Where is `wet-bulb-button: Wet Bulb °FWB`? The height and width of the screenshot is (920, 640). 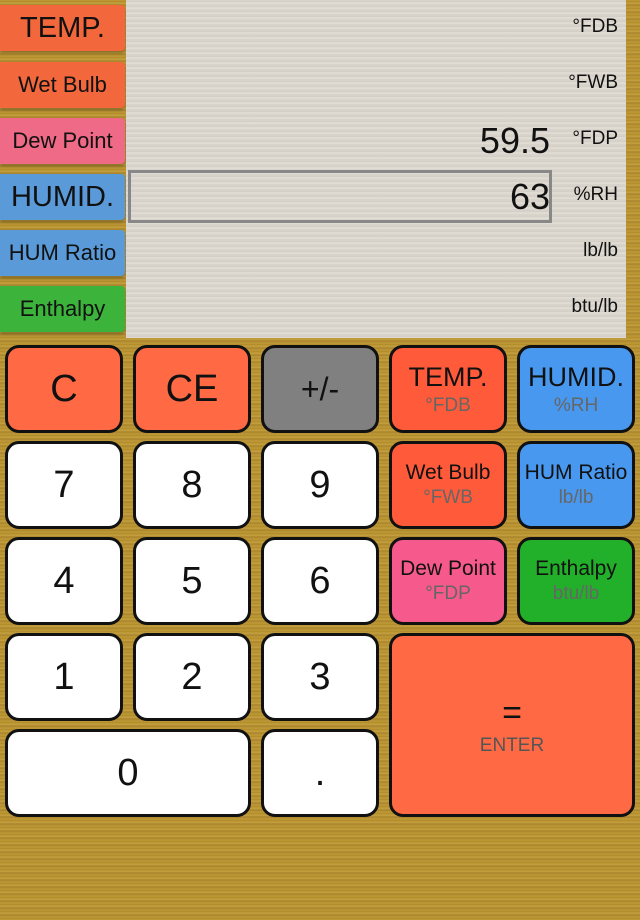
wet-bulb-button: Wet Bulb °FWB is located at coordinates (448, 485).